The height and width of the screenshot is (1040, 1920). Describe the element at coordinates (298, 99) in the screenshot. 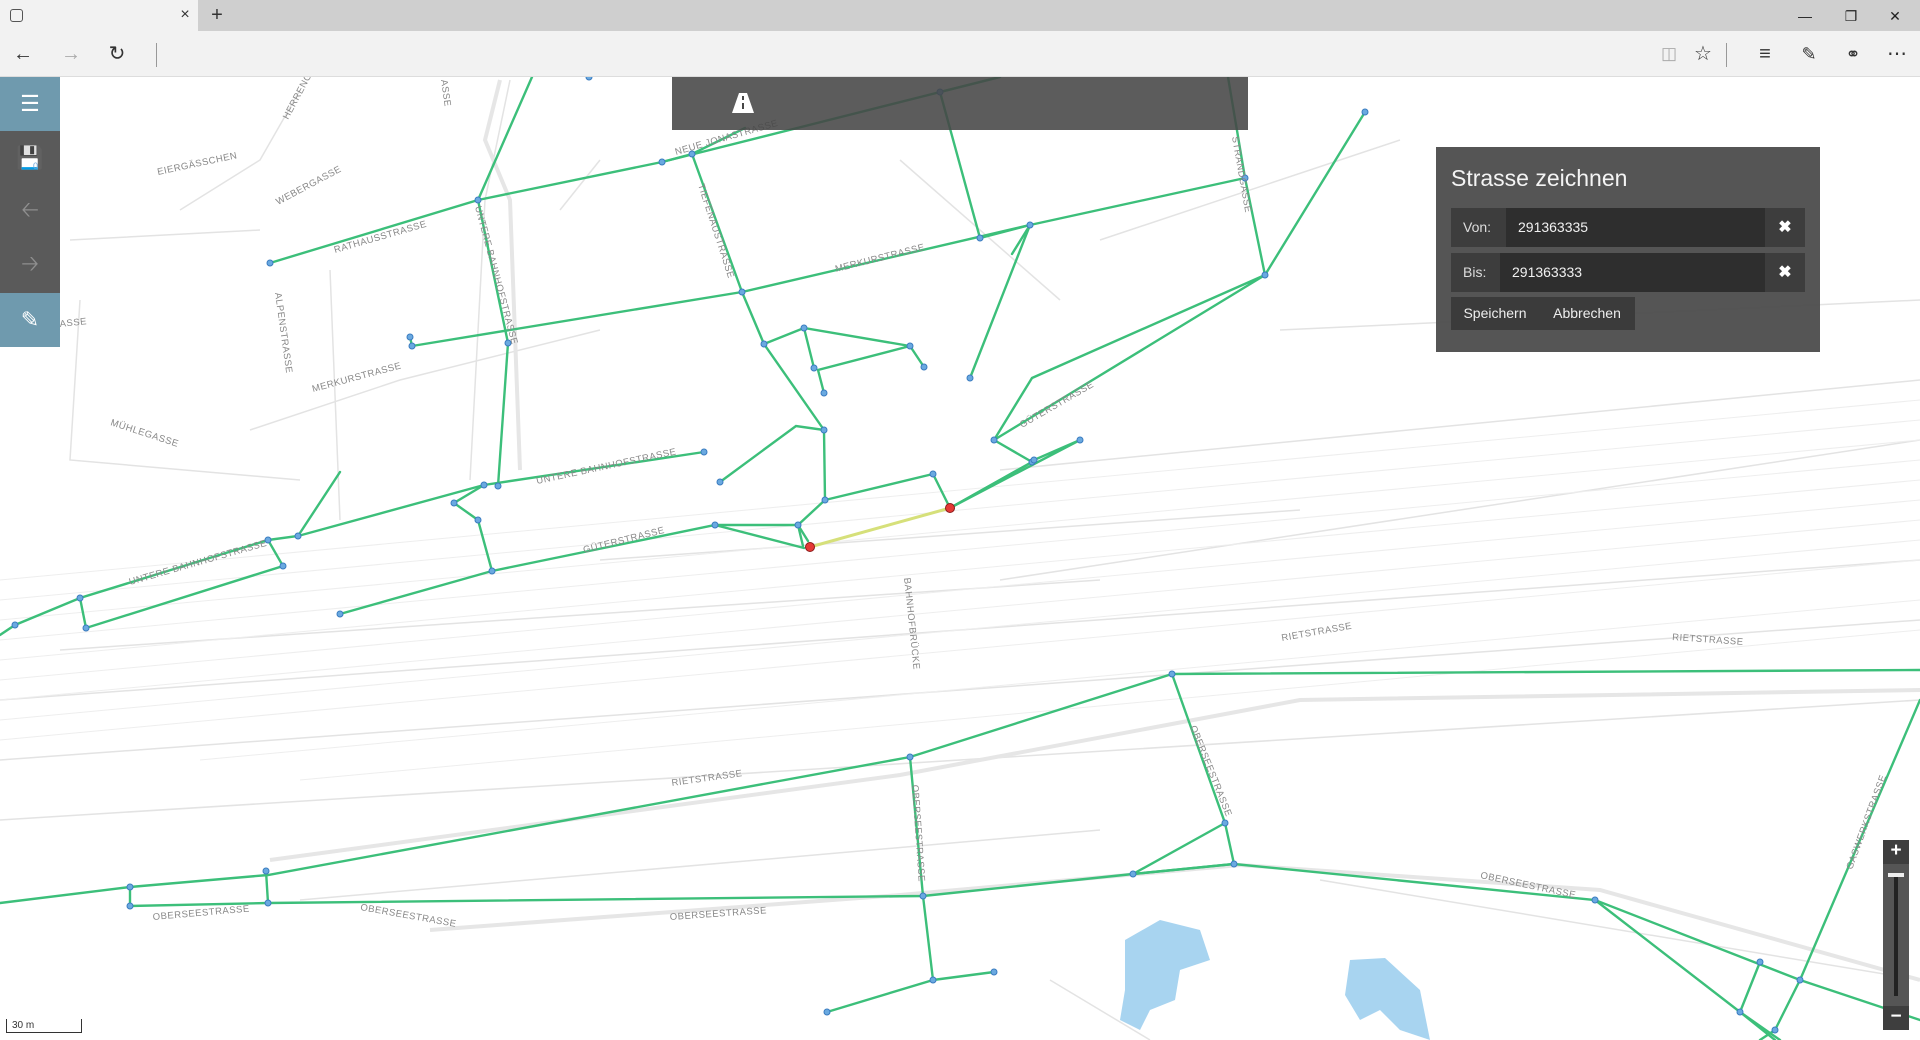

I see `map-label: HERRENG` at that location.